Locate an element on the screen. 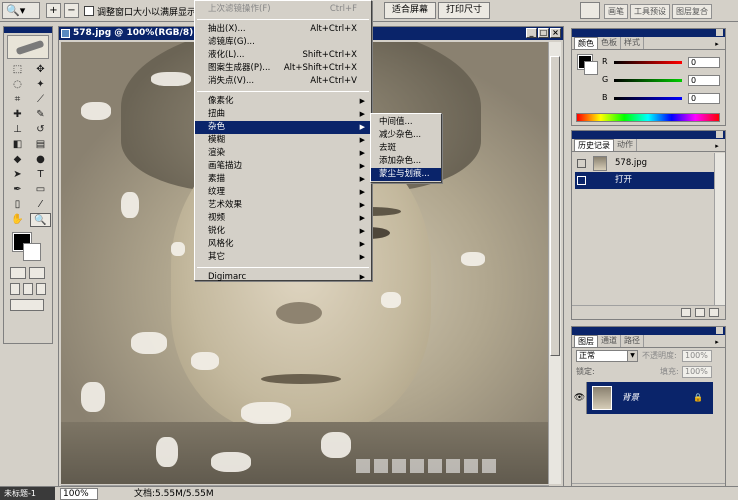 Image resolution: width=738 pixels, height=500 pixels. history-scrollbar is located at coordinates (719, 229).